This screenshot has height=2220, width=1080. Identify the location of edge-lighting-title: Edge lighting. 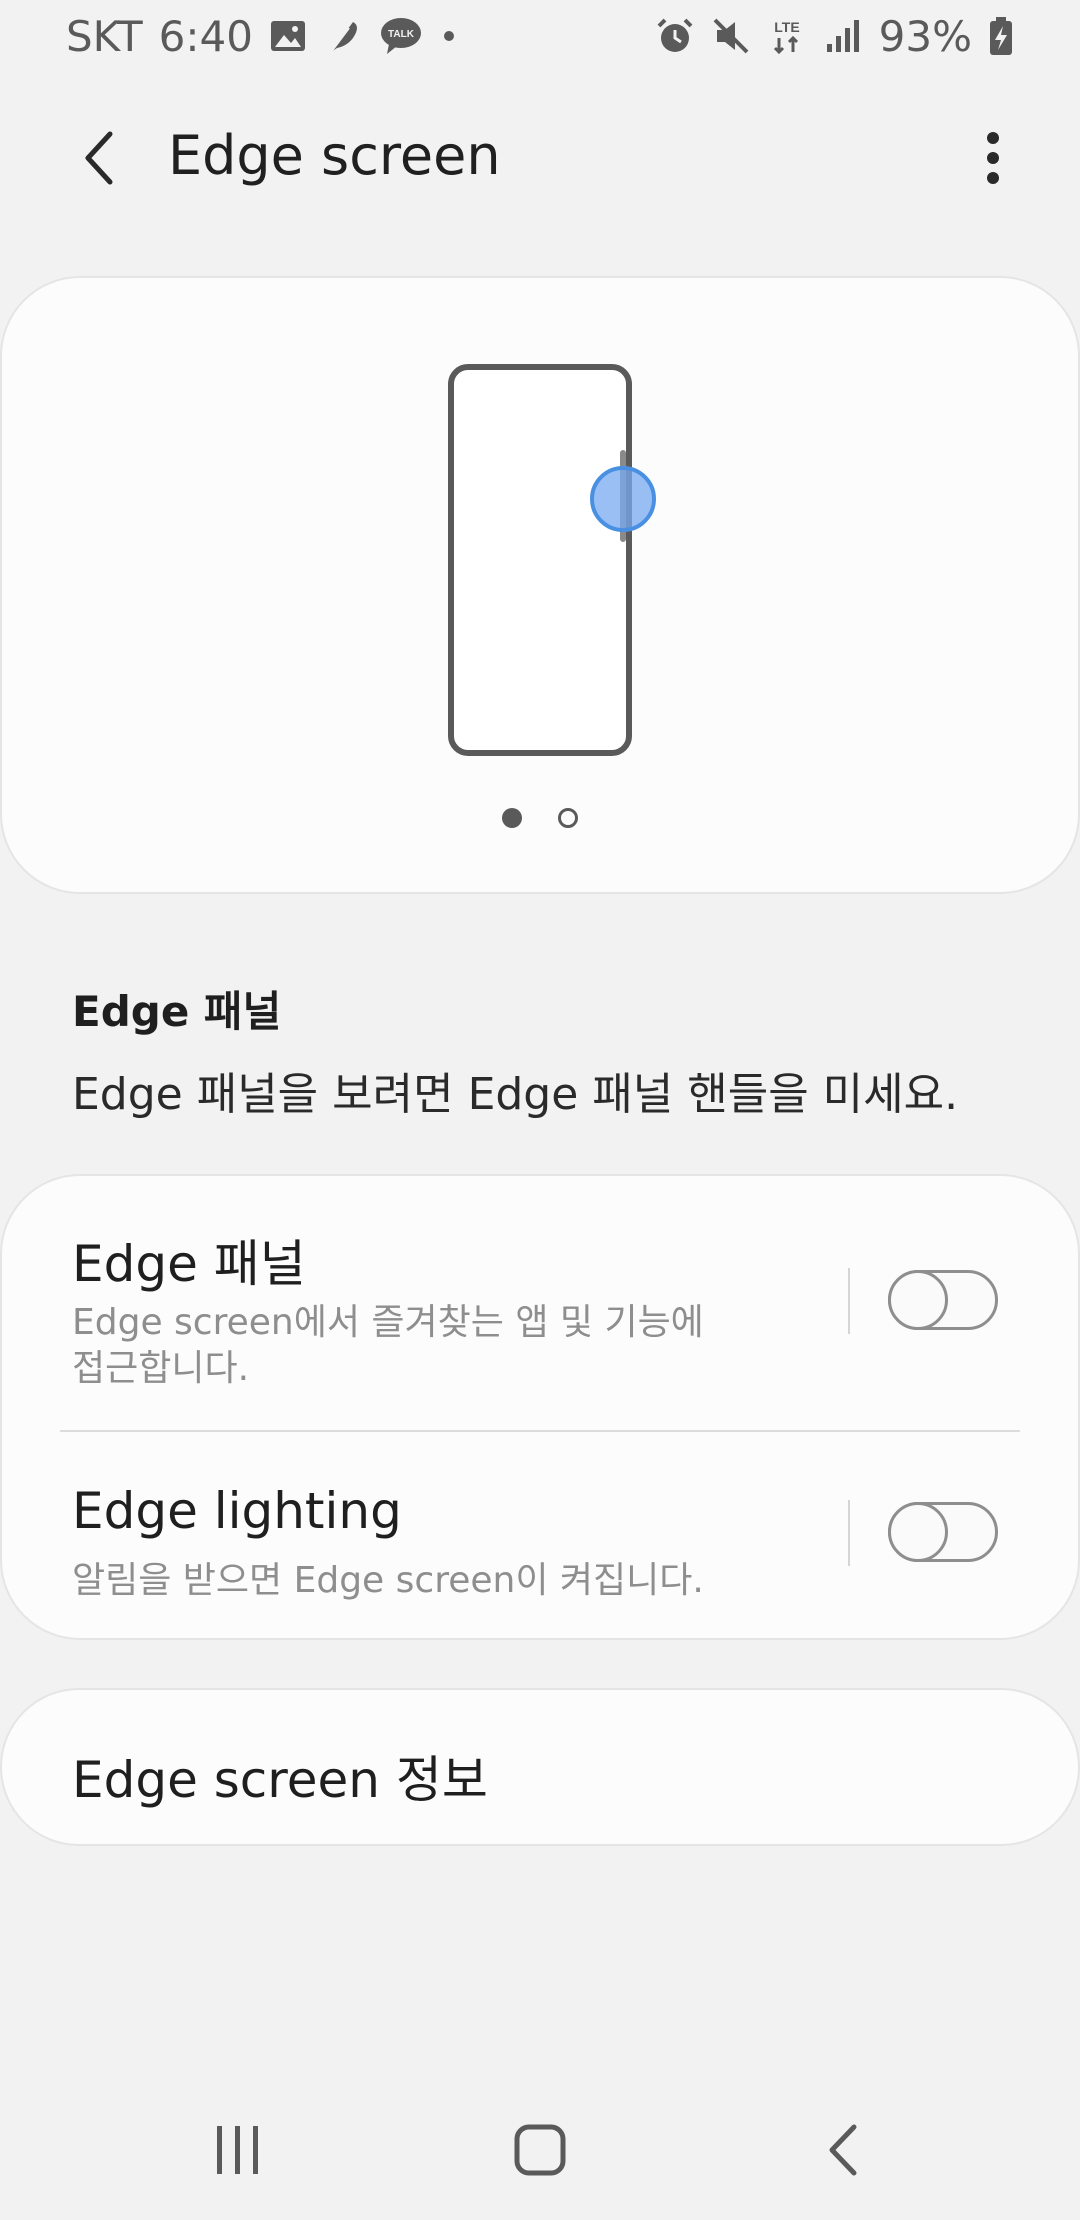
(237, 1511).